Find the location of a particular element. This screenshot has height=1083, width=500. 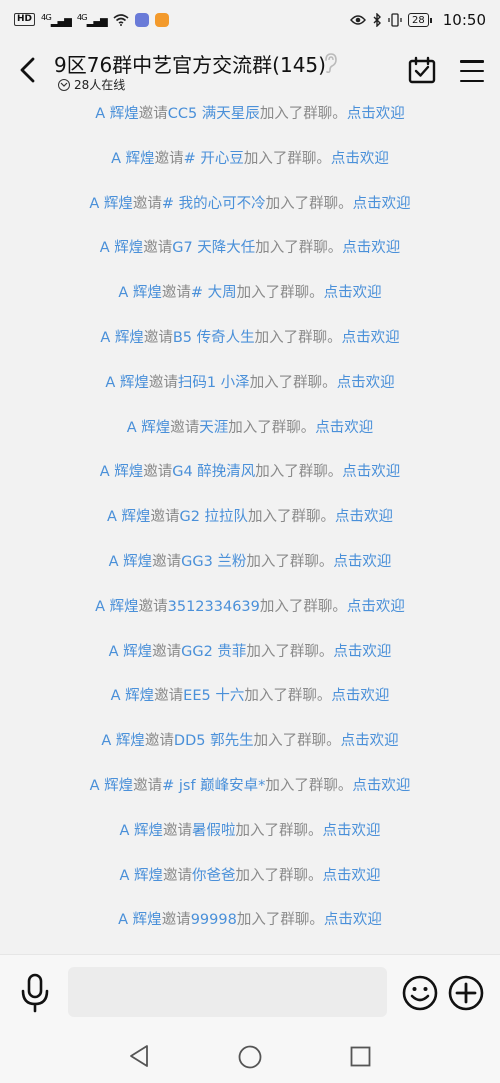

chevron-down-icon is located at coordinates (64, 84).